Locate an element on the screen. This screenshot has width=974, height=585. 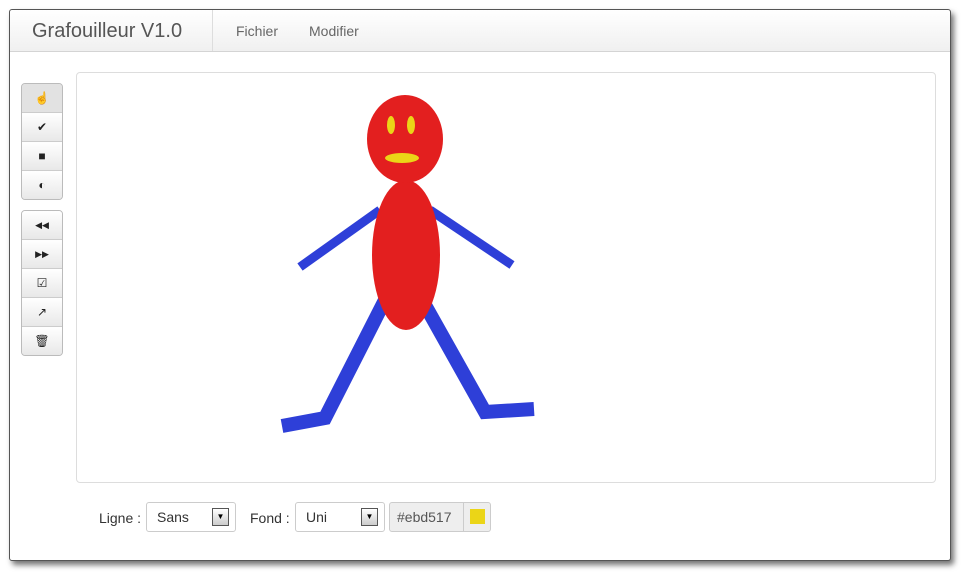
share-icon: ↗ is located at coordinates (42, 312).